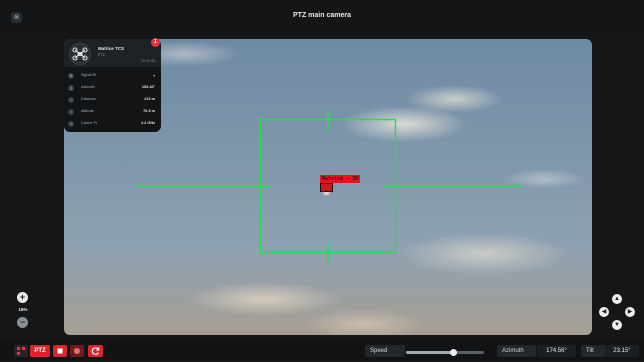  I want to click on title-bar: ⊗ PTZ main camera, so click(322, 17).